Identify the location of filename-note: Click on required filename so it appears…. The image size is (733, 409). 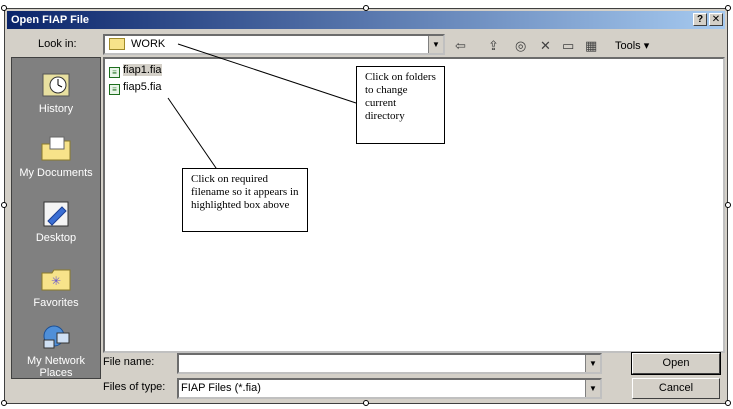
(245, 200).